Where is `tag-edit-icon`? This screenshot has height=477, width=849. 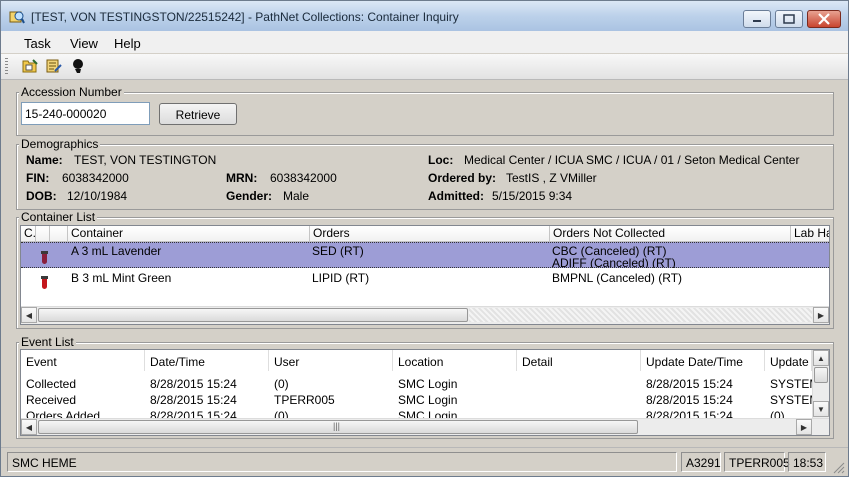
tag-edit-icon is located at coordinates (54, 66).